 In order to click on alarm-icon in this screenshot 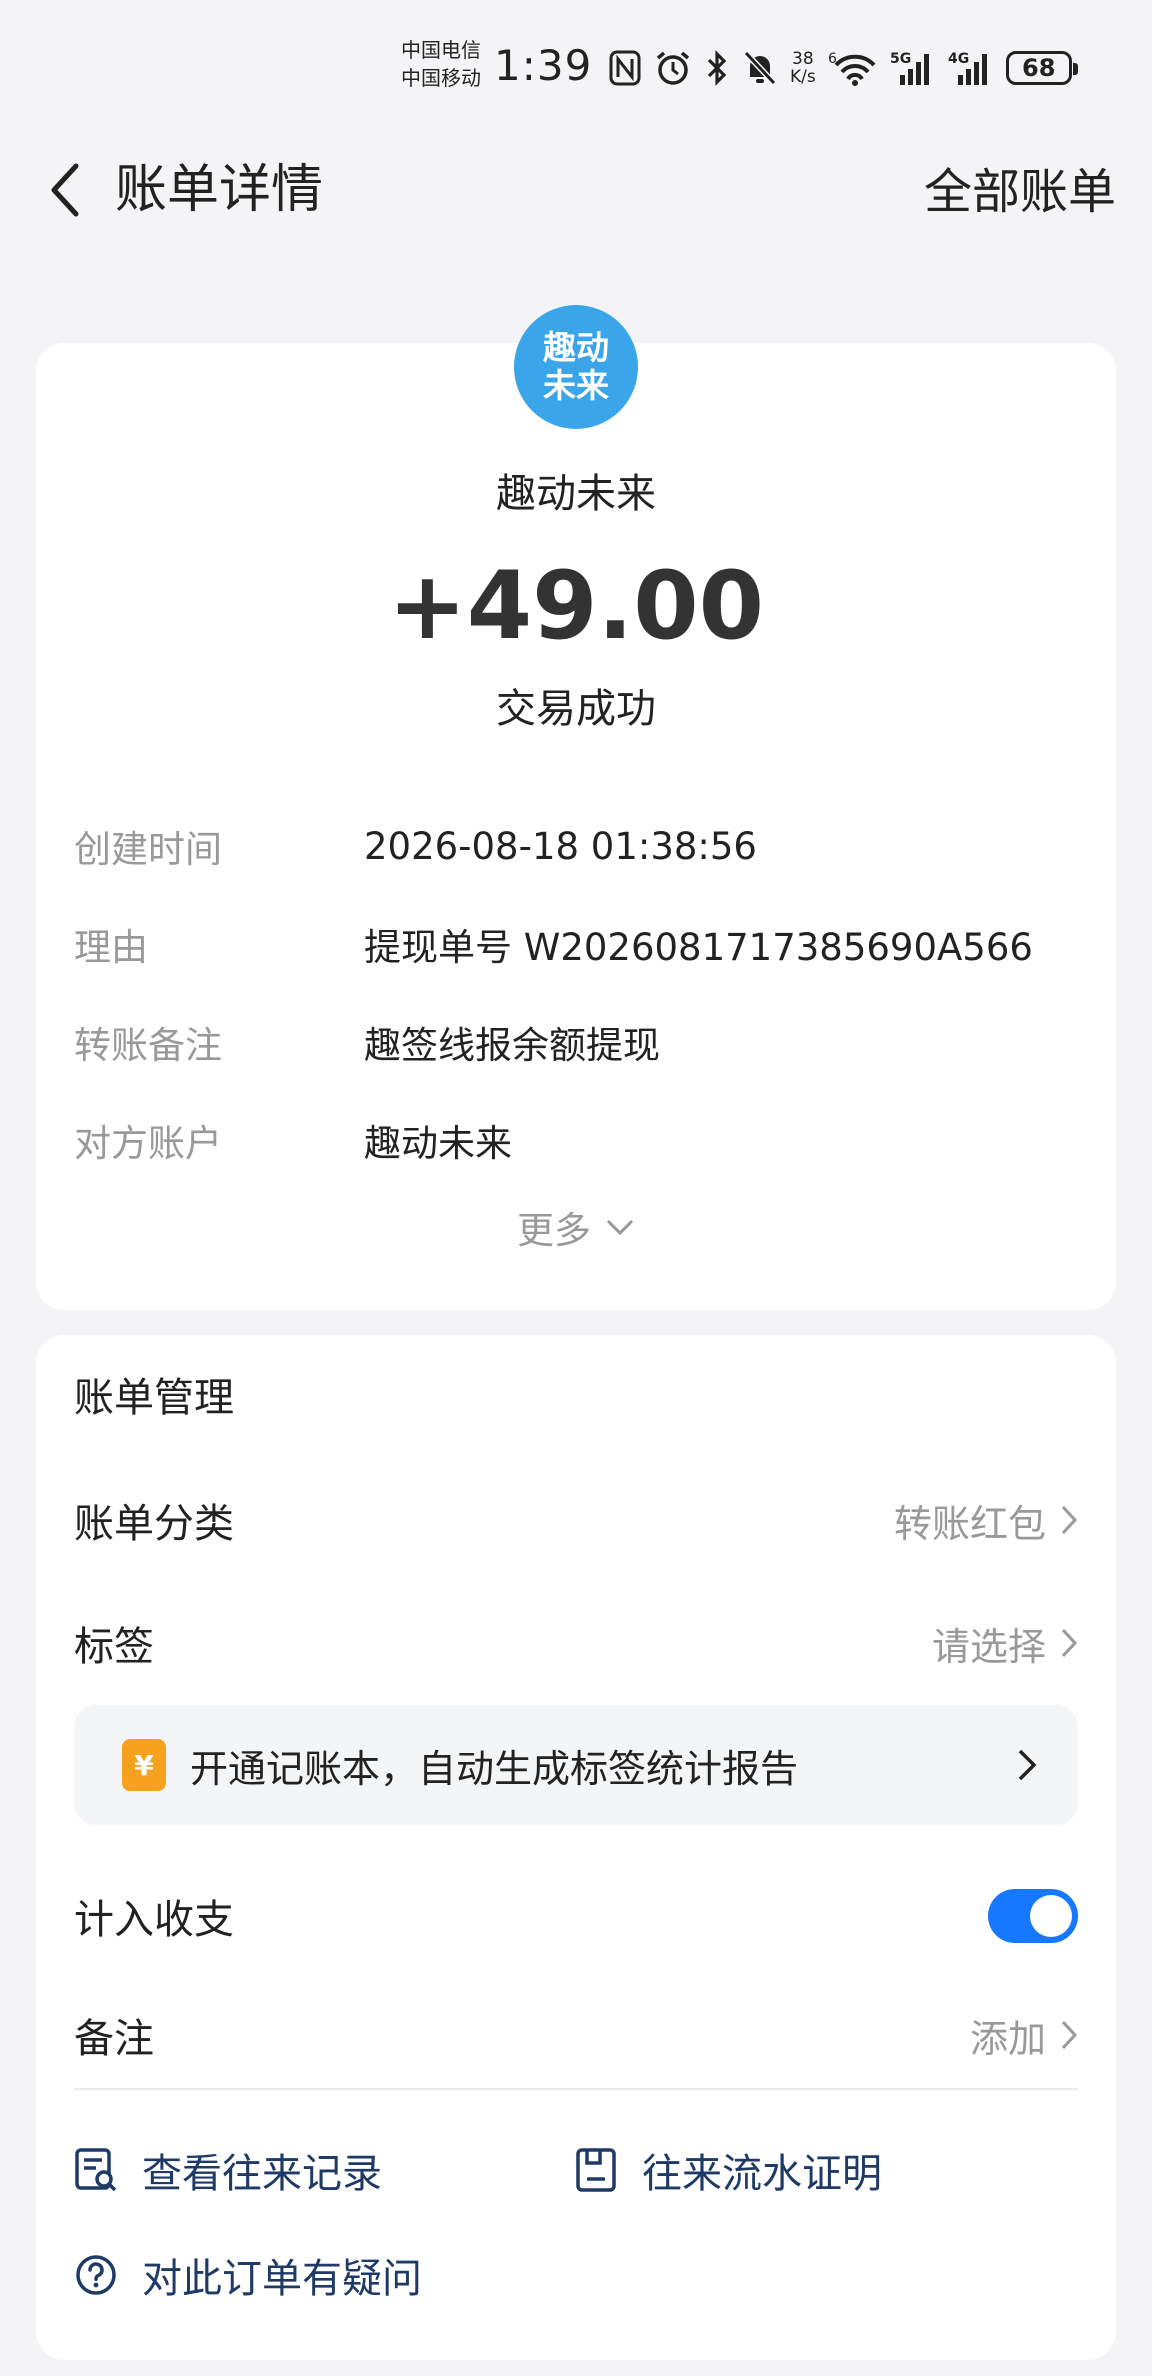, I will do `click(673, 68)`.